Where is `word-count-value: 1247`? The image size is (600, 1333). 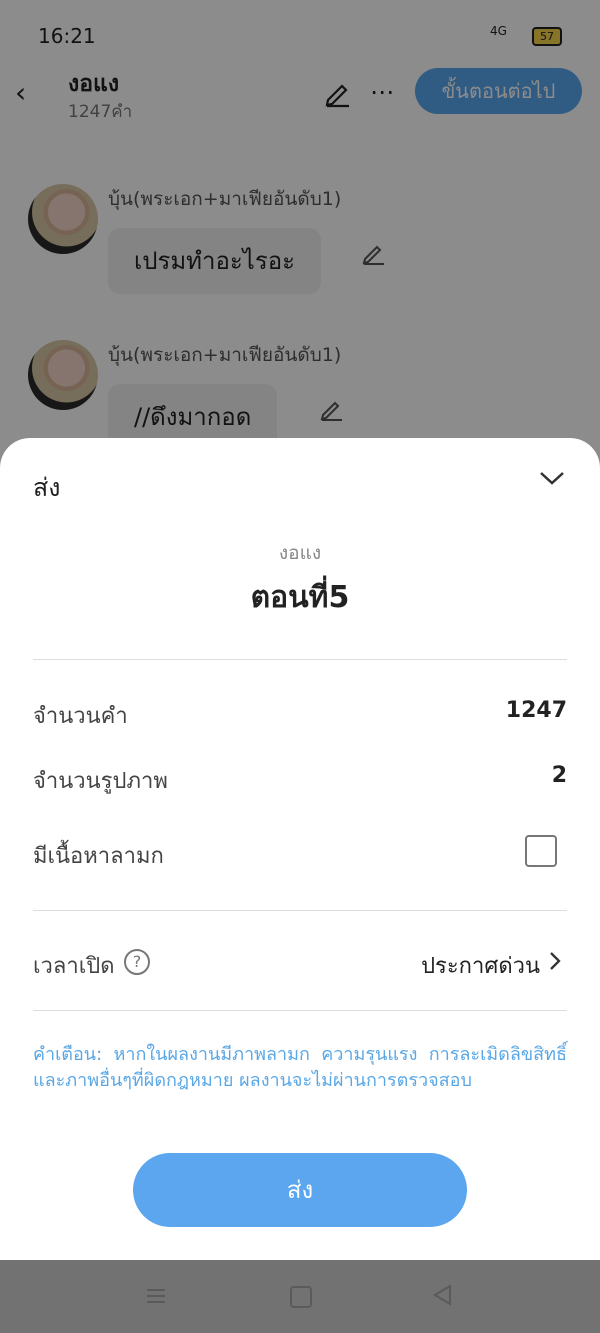 word-count-value: 1247 is located at coordinates (536, 710).